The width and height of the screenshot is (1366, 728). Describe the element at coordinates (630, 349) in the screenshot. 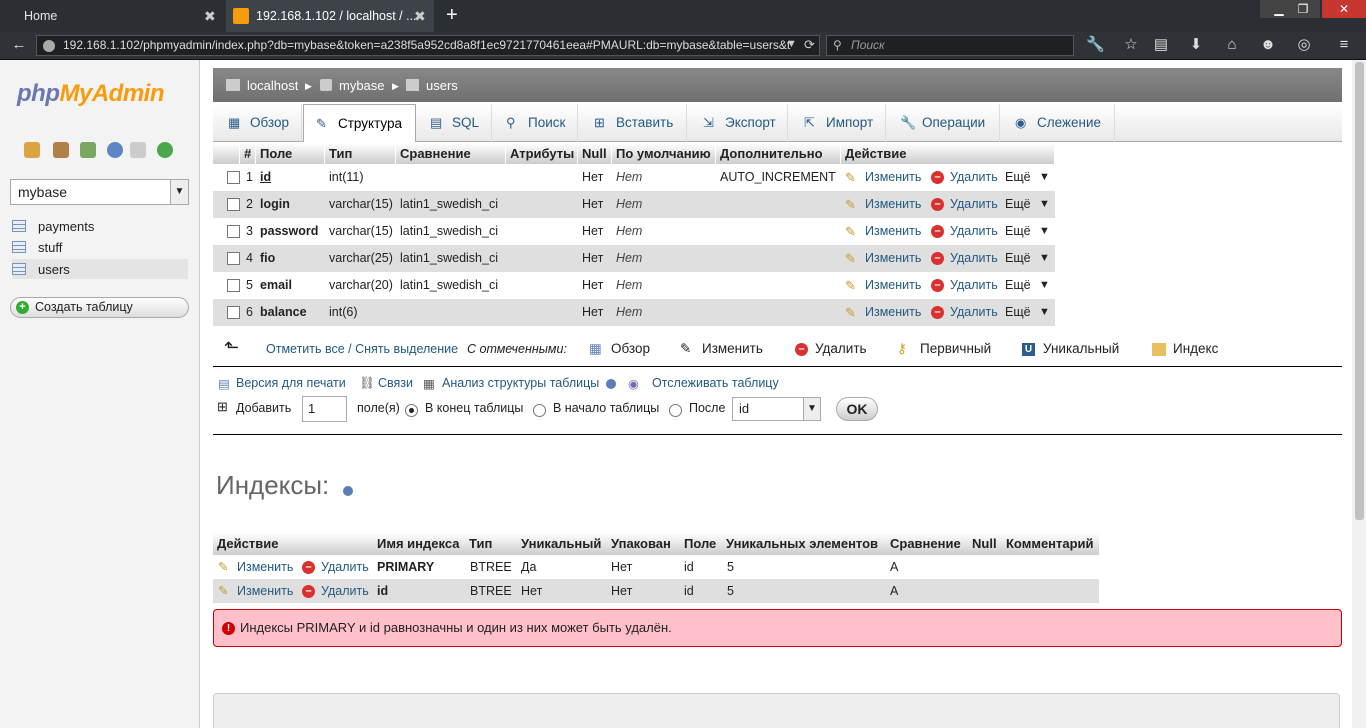

I see `with-selected-browse: Обзор` at that location.